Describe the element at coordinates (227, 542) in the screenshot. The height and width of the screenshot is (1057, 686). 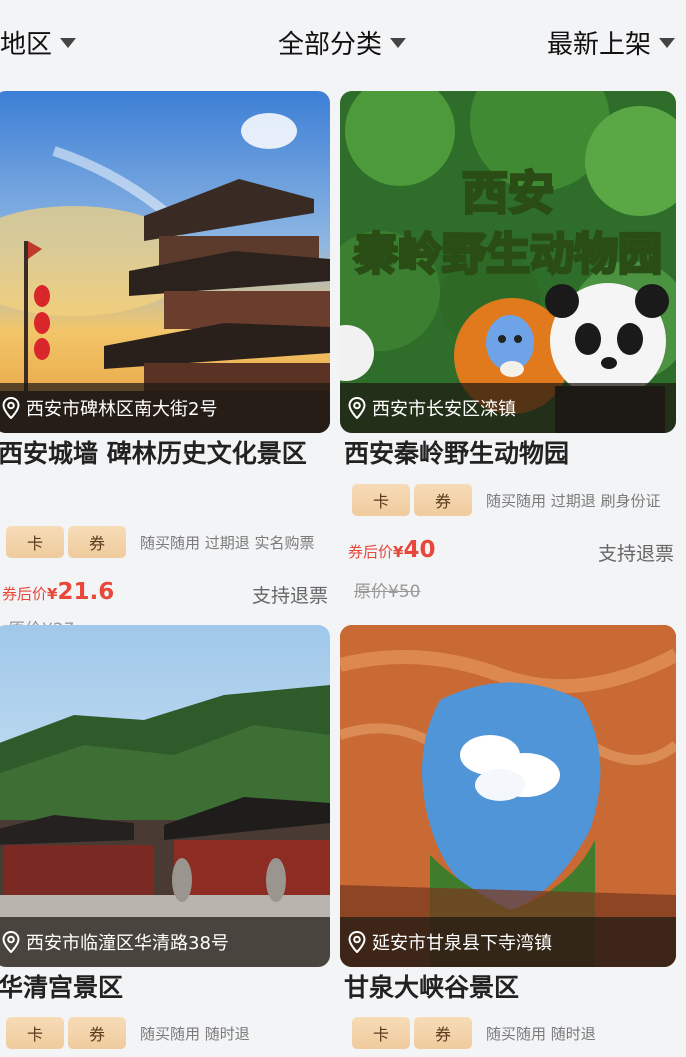
I see `policy-text: 随买随用 过期退 实名购票` at that location.